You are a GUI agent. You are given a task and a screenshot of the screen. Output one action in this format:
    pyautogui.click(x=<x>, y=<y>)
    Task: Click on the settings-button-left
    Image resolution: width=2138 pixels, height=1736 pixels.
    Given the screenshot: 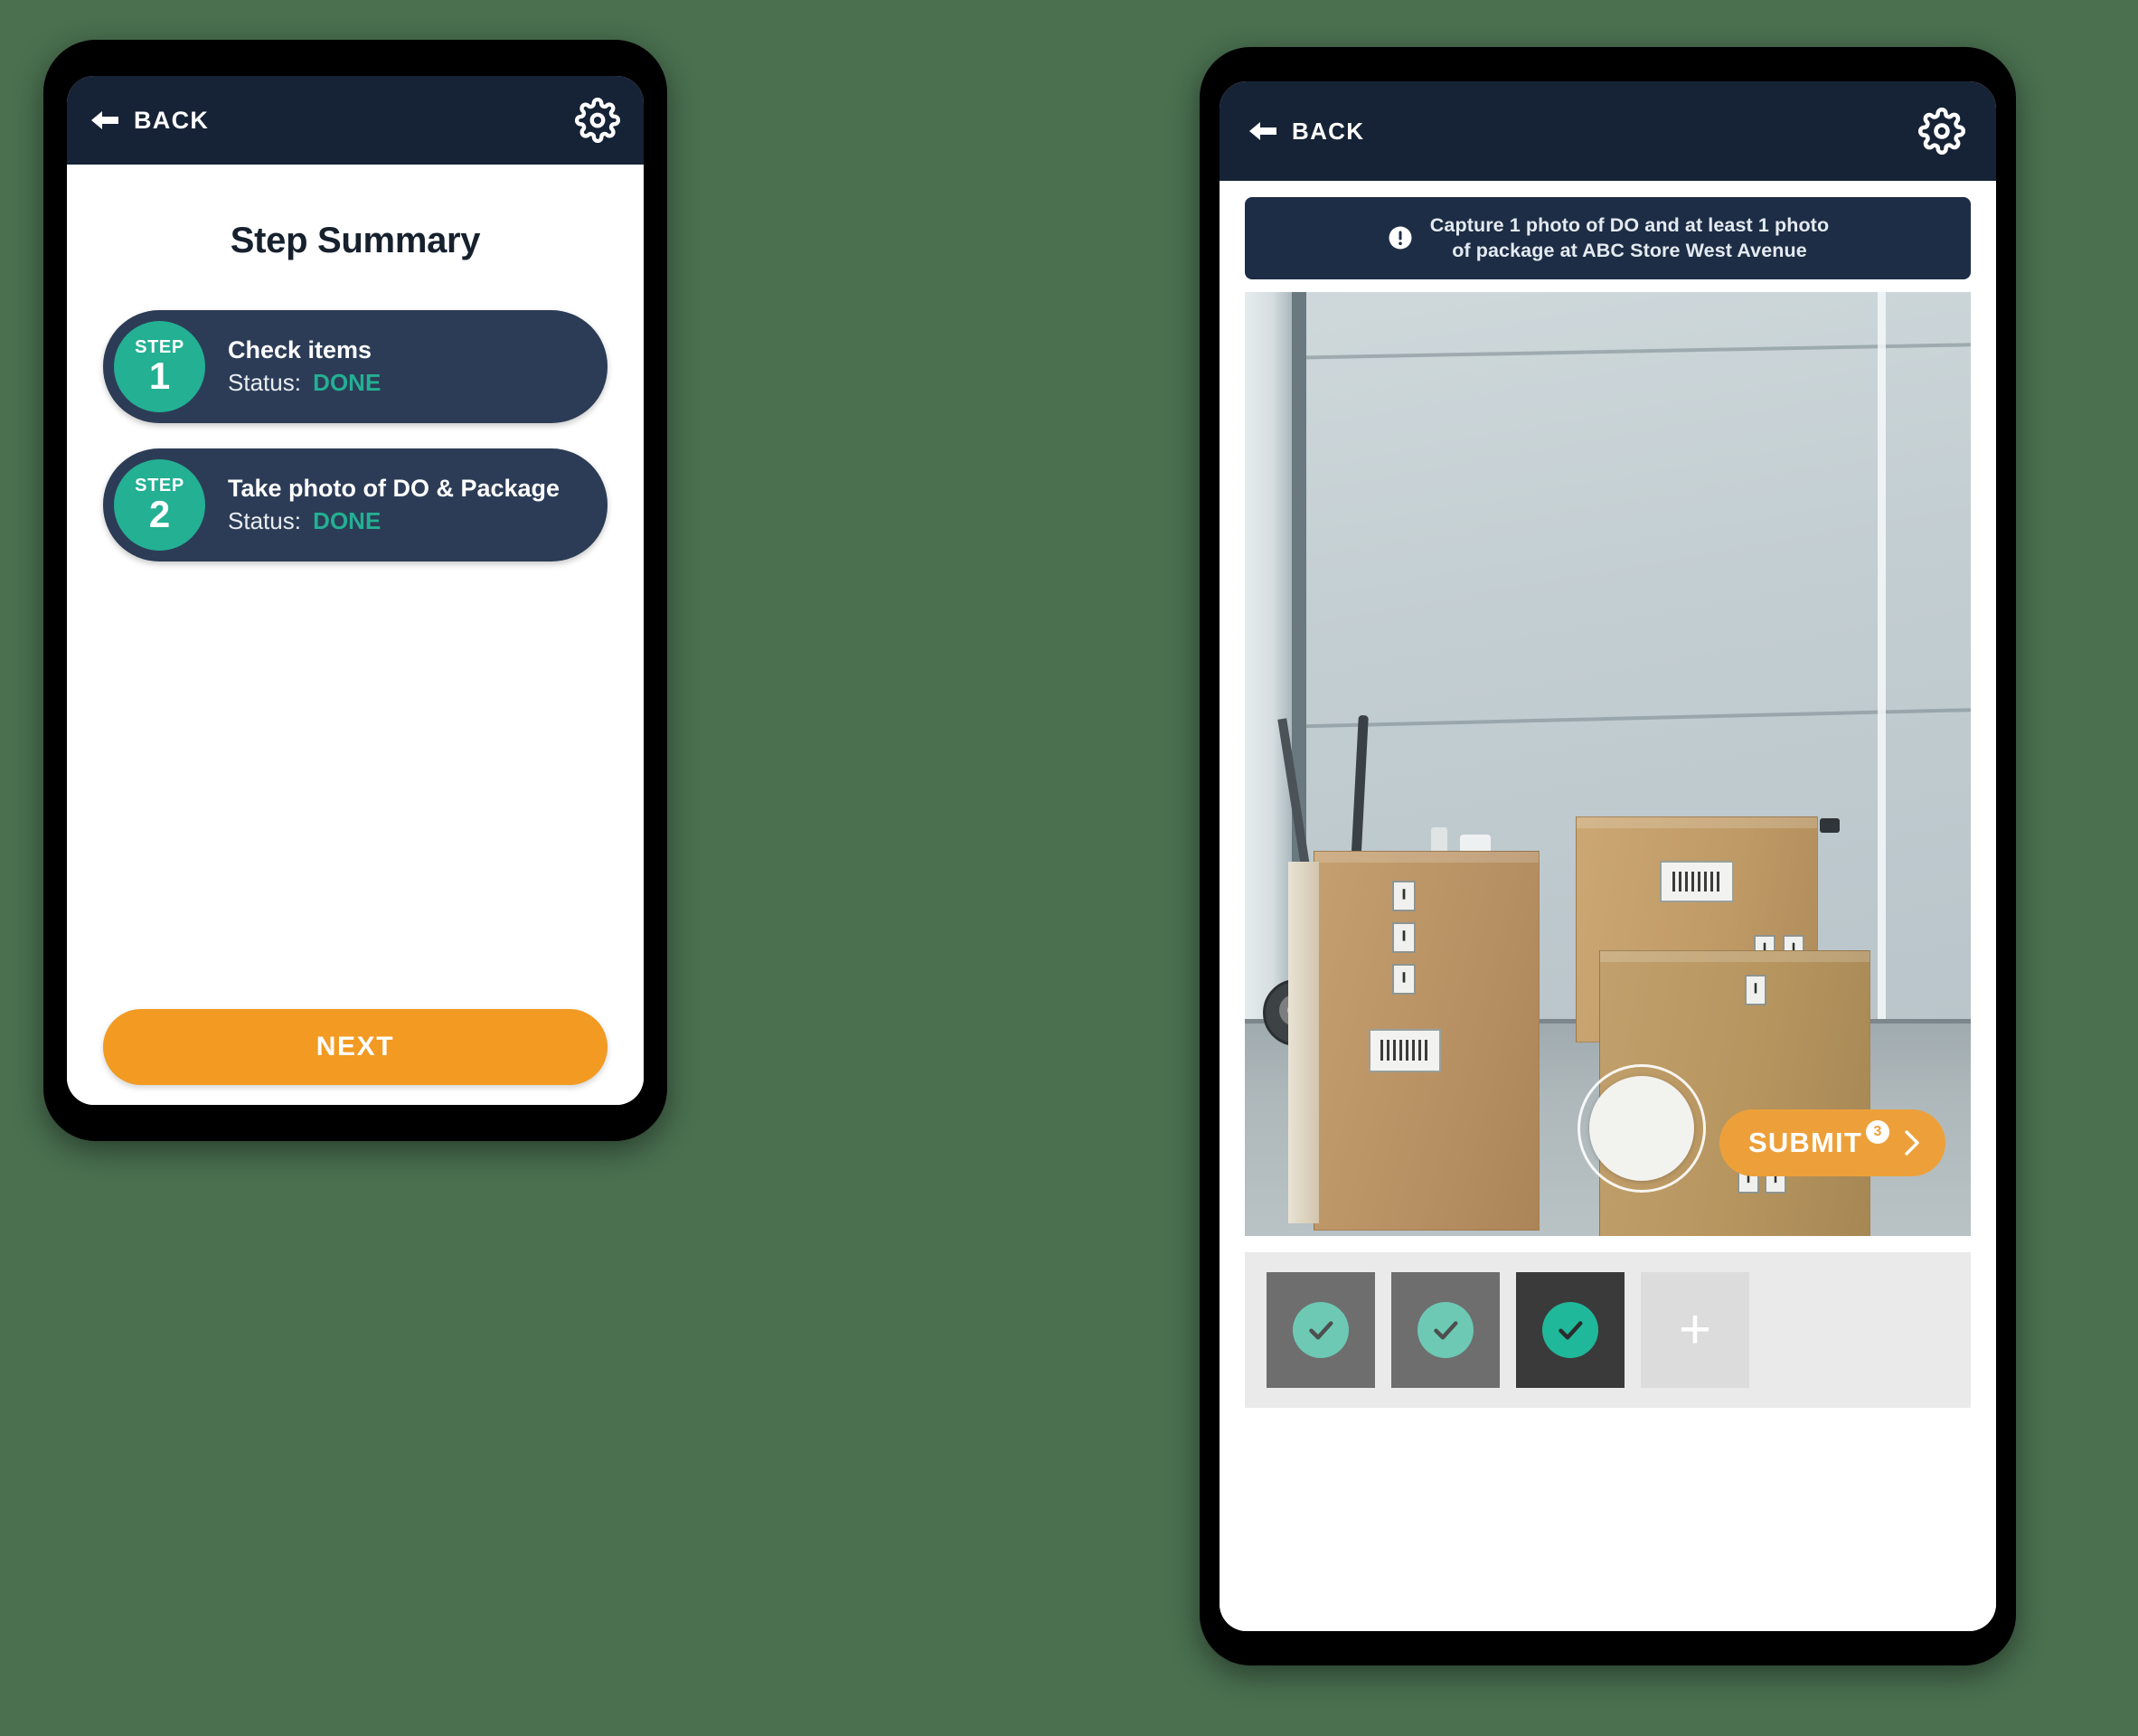 What is the action you would take?
    pyautogui.click(x=597, y=121)
    